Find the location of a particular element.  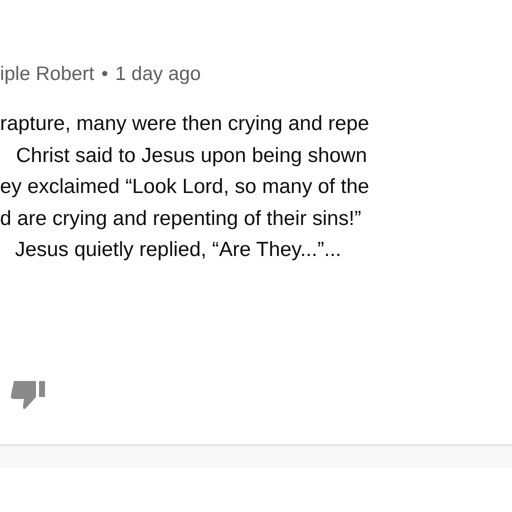

comment-text-line: d are crying and repenting of their sins!” is located at coordinates (181, 219).